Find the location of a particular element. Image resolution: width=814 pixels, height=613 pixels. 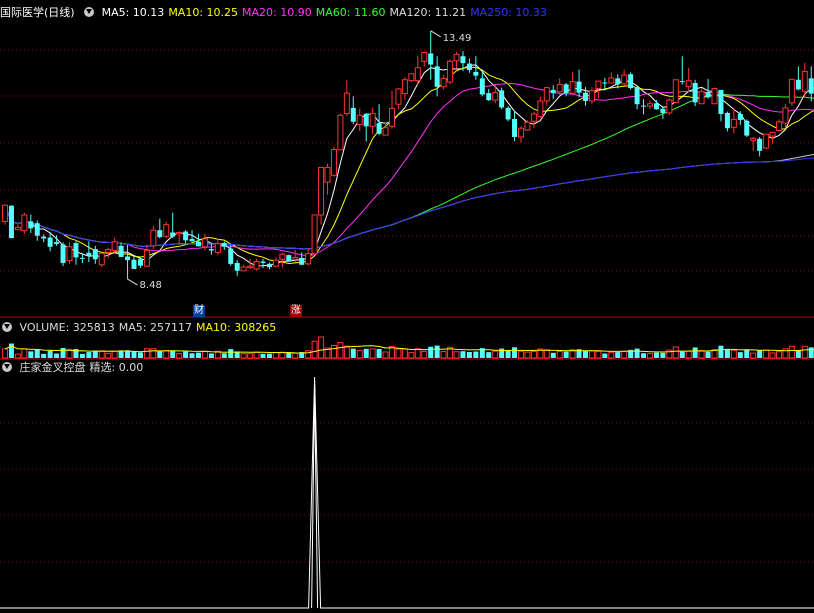

financial-report-tag: 财 is located at coordinates (199, 311).